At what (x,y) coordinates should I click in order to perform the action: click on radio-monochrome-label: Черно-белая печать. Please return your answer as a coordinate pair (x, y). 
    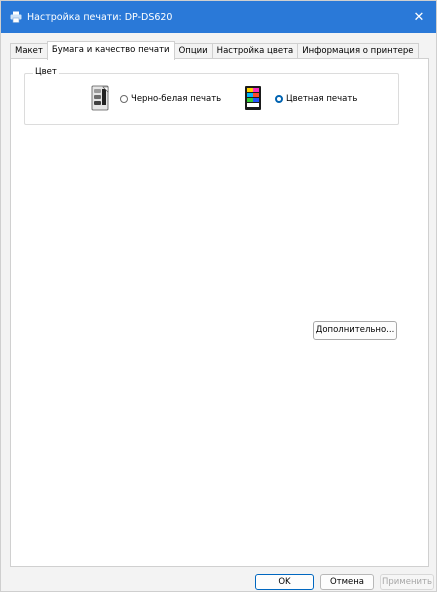
    Looking at the image, I should click on (176, 99).